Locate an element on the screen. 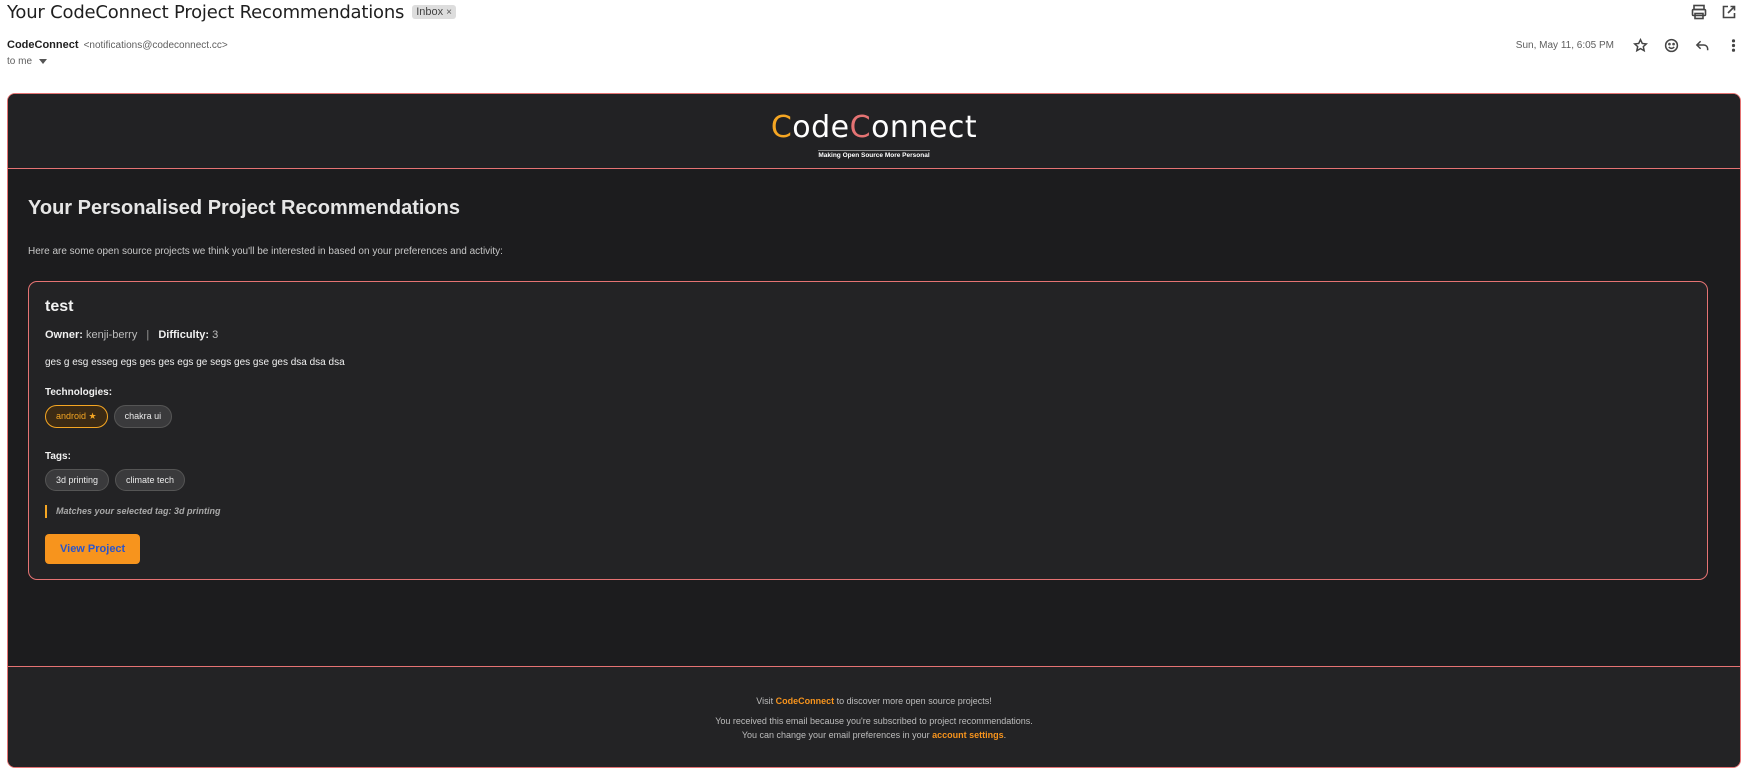 Image resolution: width=1750 pixels, height=771 pixels. sender-name: CodeConnect is located at coordinates (43, 45).